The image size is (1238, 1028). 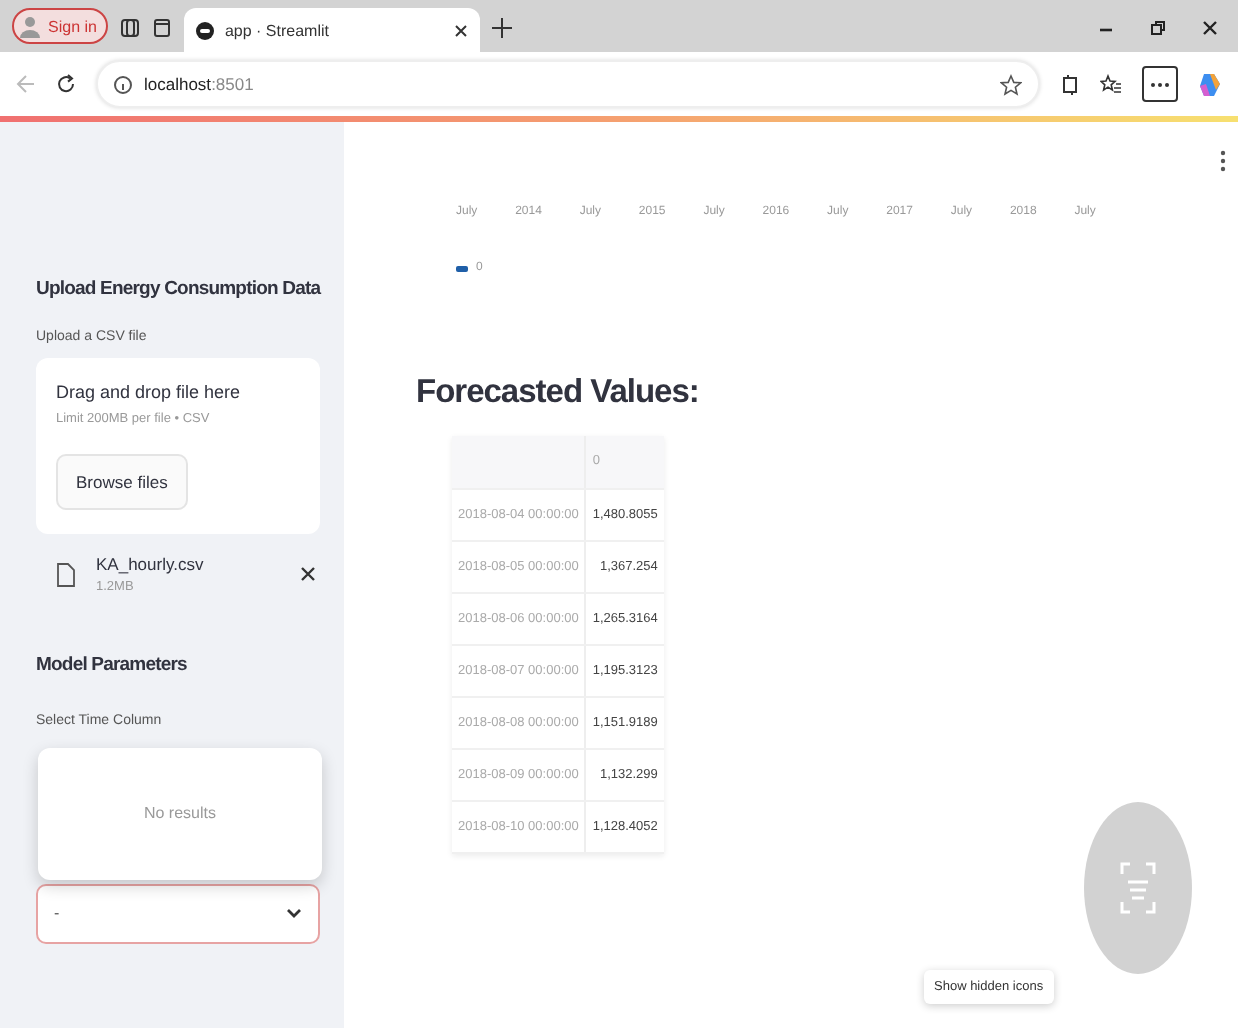 I want to click on chevron-down-icon, so click(x=294, y=913).